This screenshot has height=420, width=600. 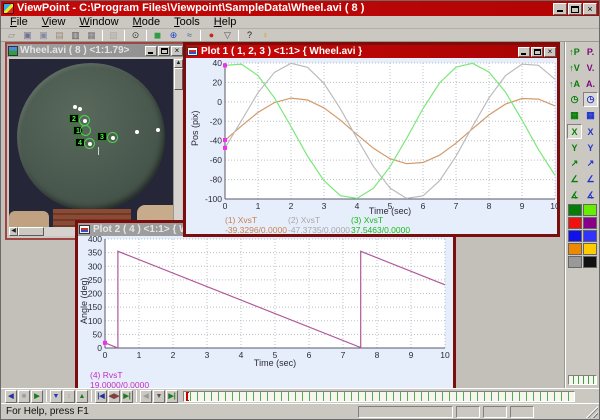 I want to click on play-reverse-button: ◀, so click(x=11, y=396).